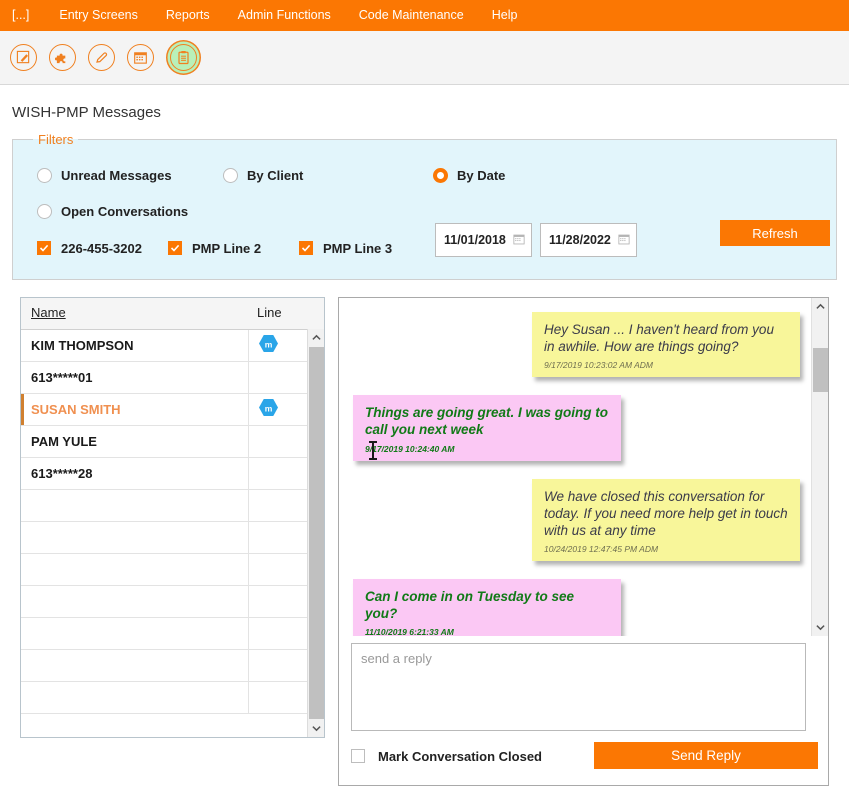 The width and height of the screenshot is (849, 803). Describe the element at coordinates (316, 337) in the screenshot. I see `scroll-up-icon` at that location.